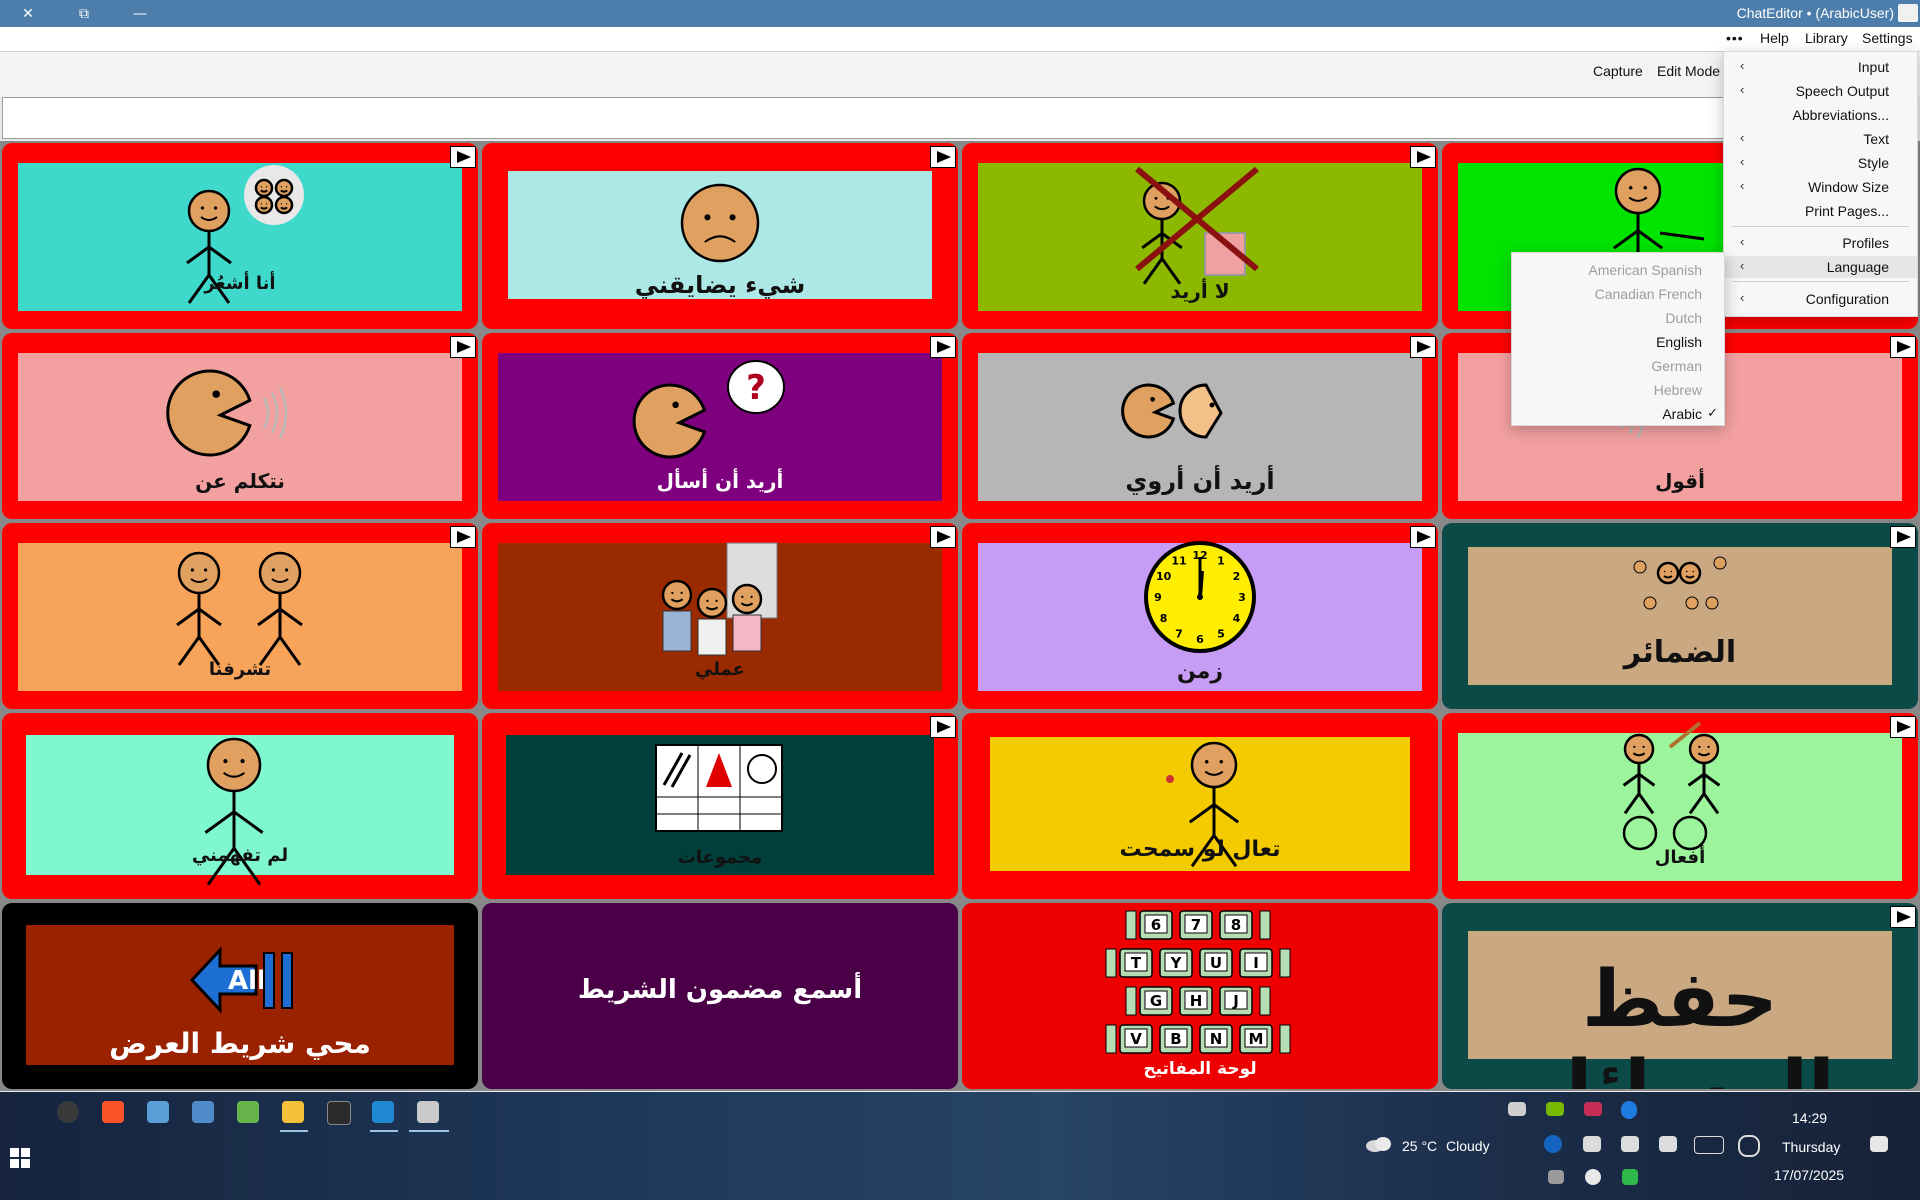 Image resolution: width=1920 pixels, height=1200 pixels. I want to click on vocab-cell: لم تفهمني, so click(240, 806).